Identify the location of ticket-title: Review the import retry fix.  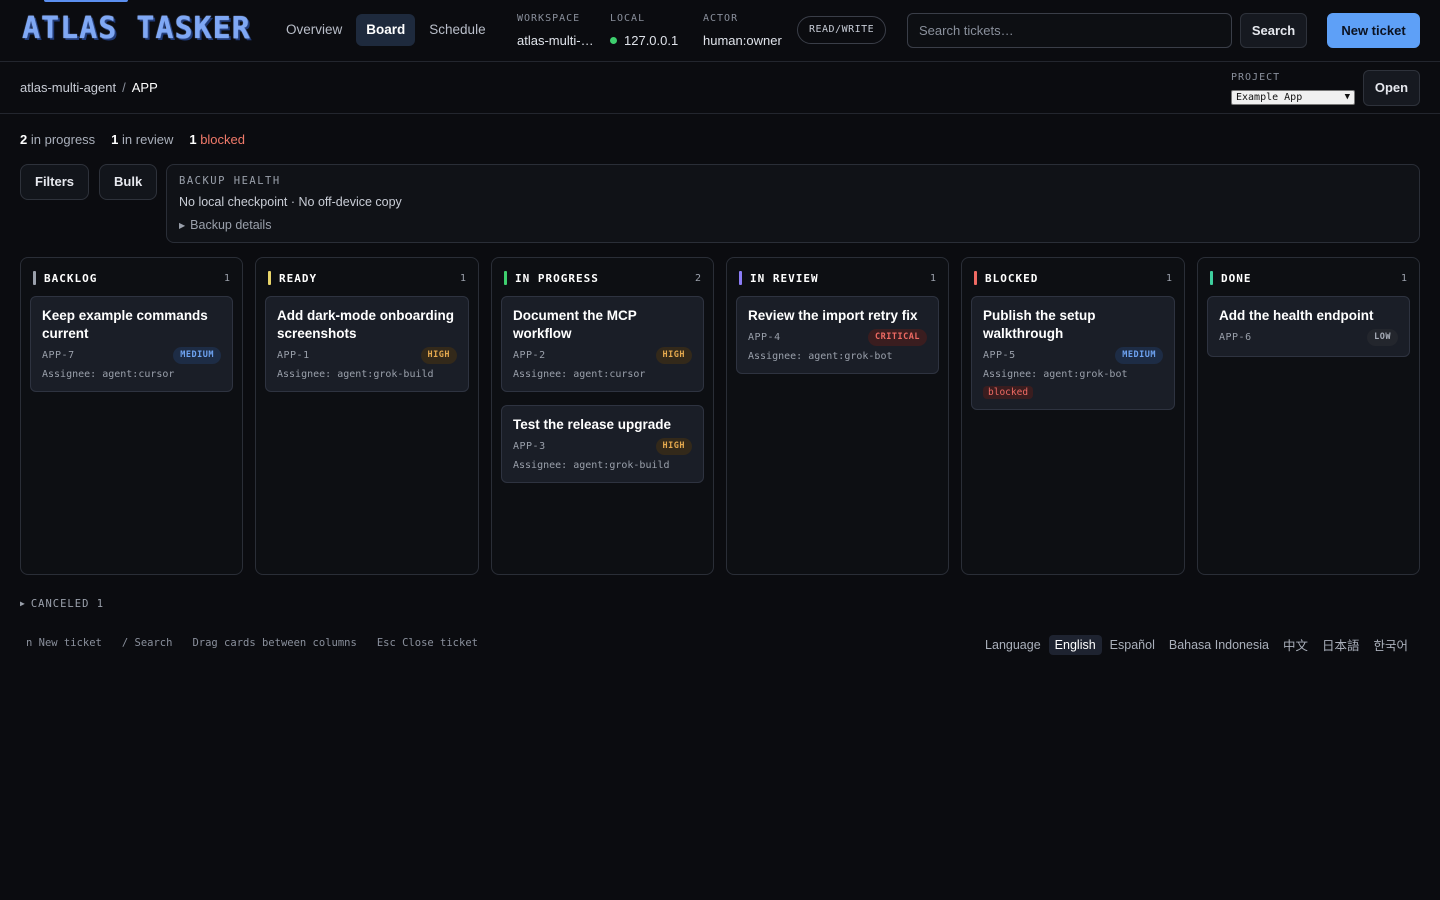
(833, 315).